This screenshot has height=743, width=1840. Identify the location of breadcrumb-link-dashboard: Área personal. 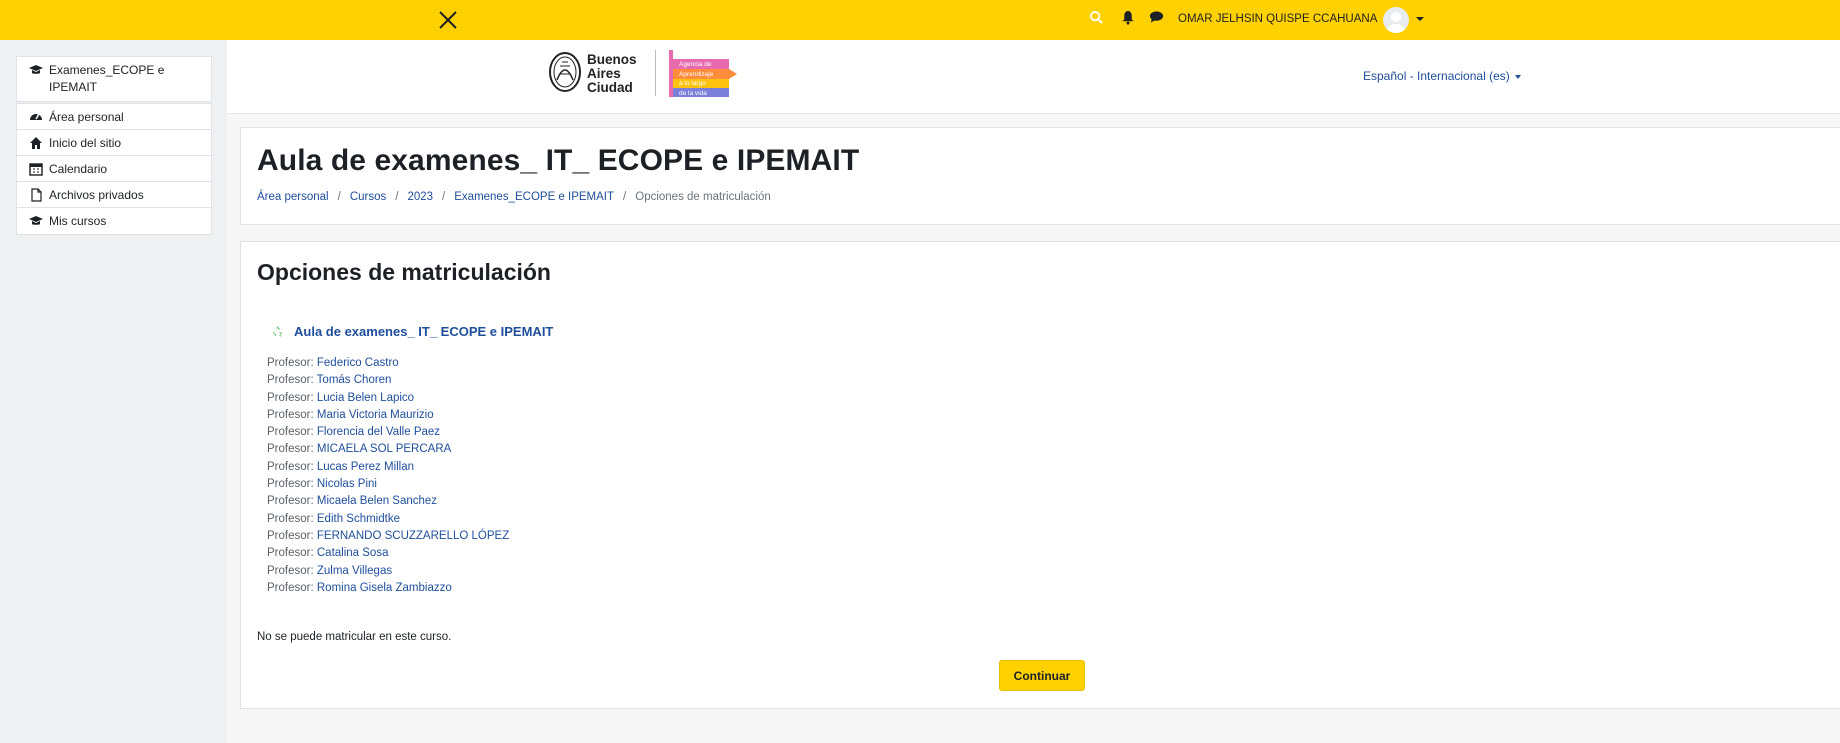
(293, 197).